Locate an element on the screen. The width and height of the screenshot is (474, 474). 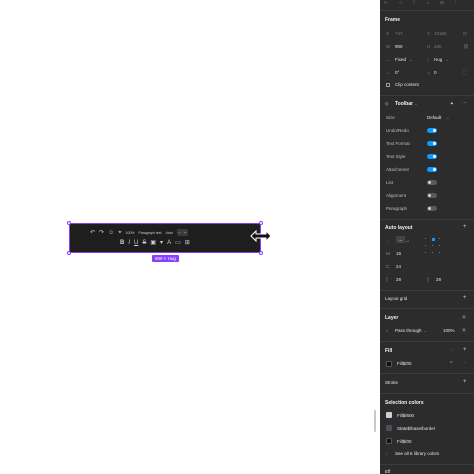
font-select: Arial is located at coordinates (169, 233).